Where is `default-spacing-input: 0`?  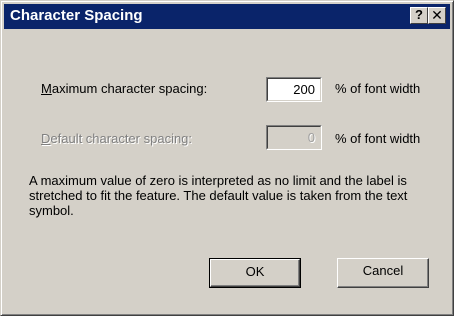
default-spacing-input: 0 is located at coordinates (294, 137).